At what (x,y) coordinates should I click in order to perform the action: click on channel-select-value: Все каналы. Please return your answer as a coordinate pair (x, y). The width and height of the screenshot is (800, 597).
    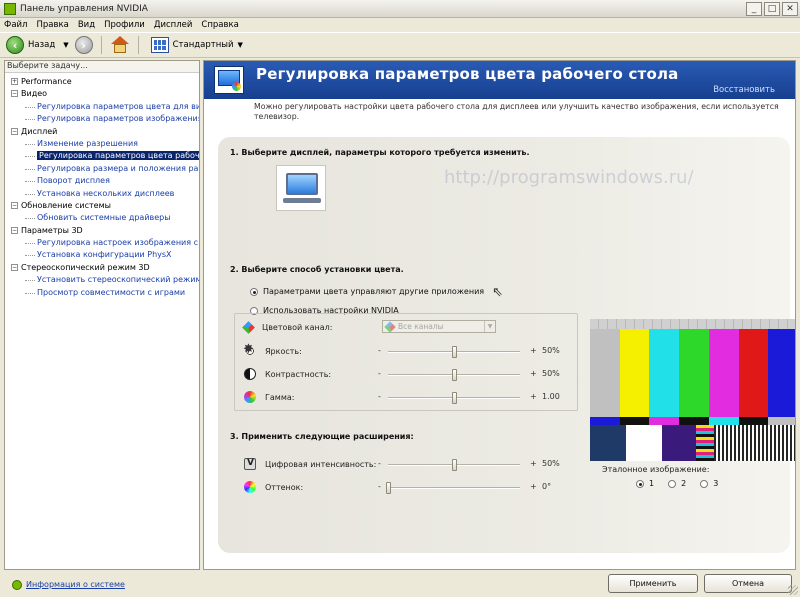
    Looking at the image, I should click on (421, 326).